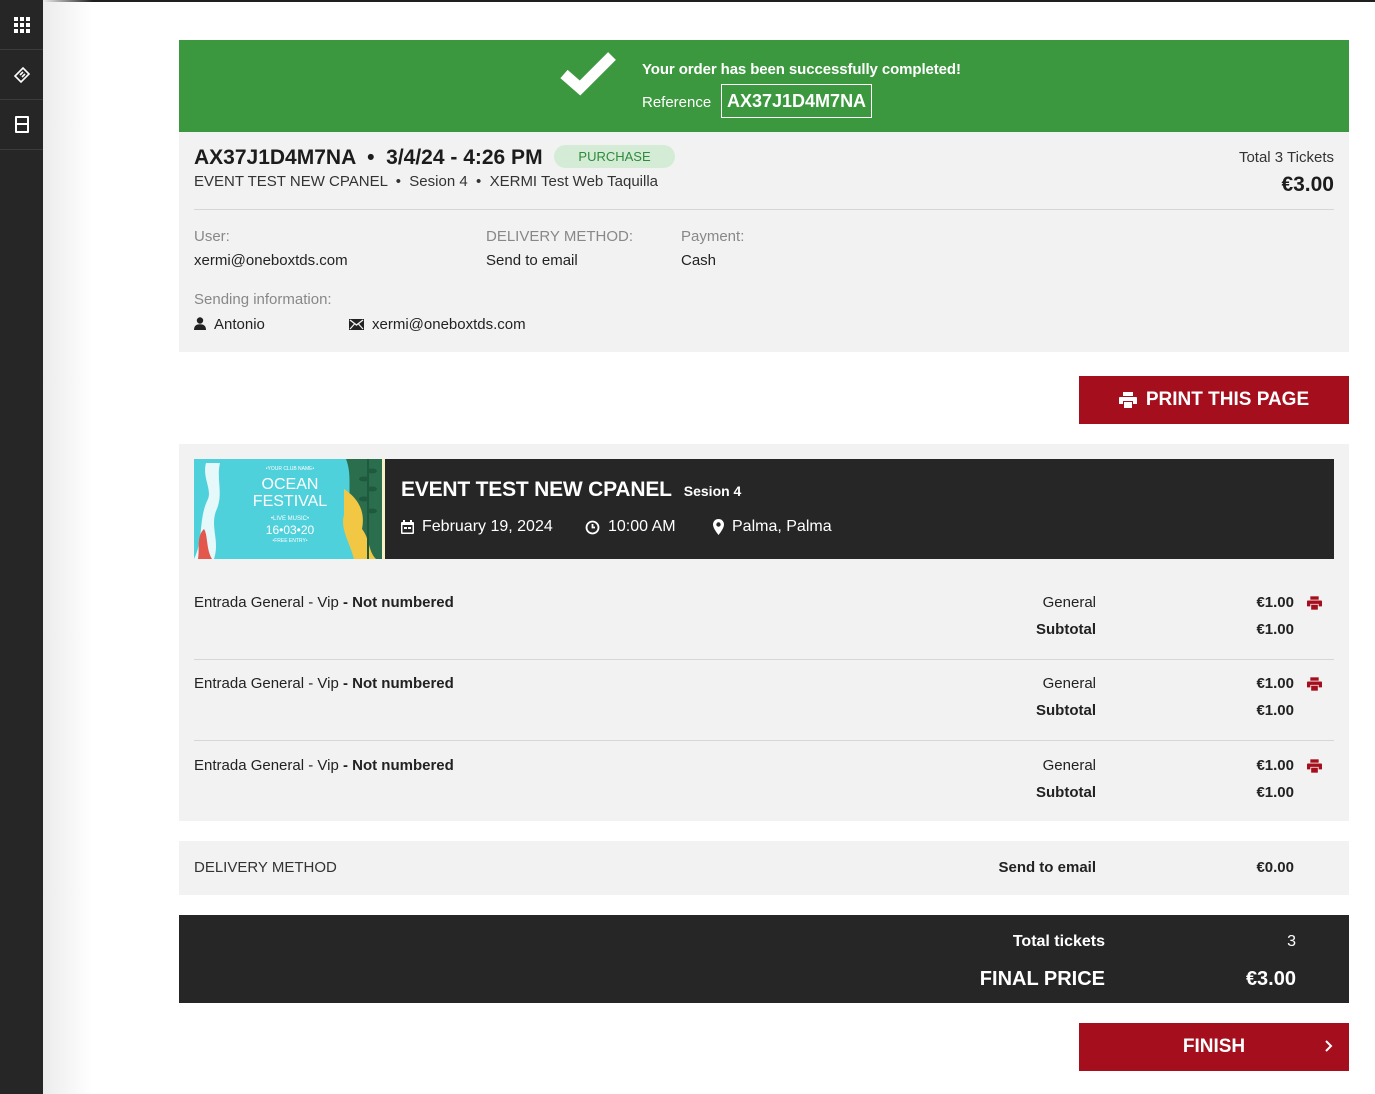 Image resolution: width=1375 pixels, height=1094 pixels. I want to click on sending-info-label: Sending information:, so click(263, 299).